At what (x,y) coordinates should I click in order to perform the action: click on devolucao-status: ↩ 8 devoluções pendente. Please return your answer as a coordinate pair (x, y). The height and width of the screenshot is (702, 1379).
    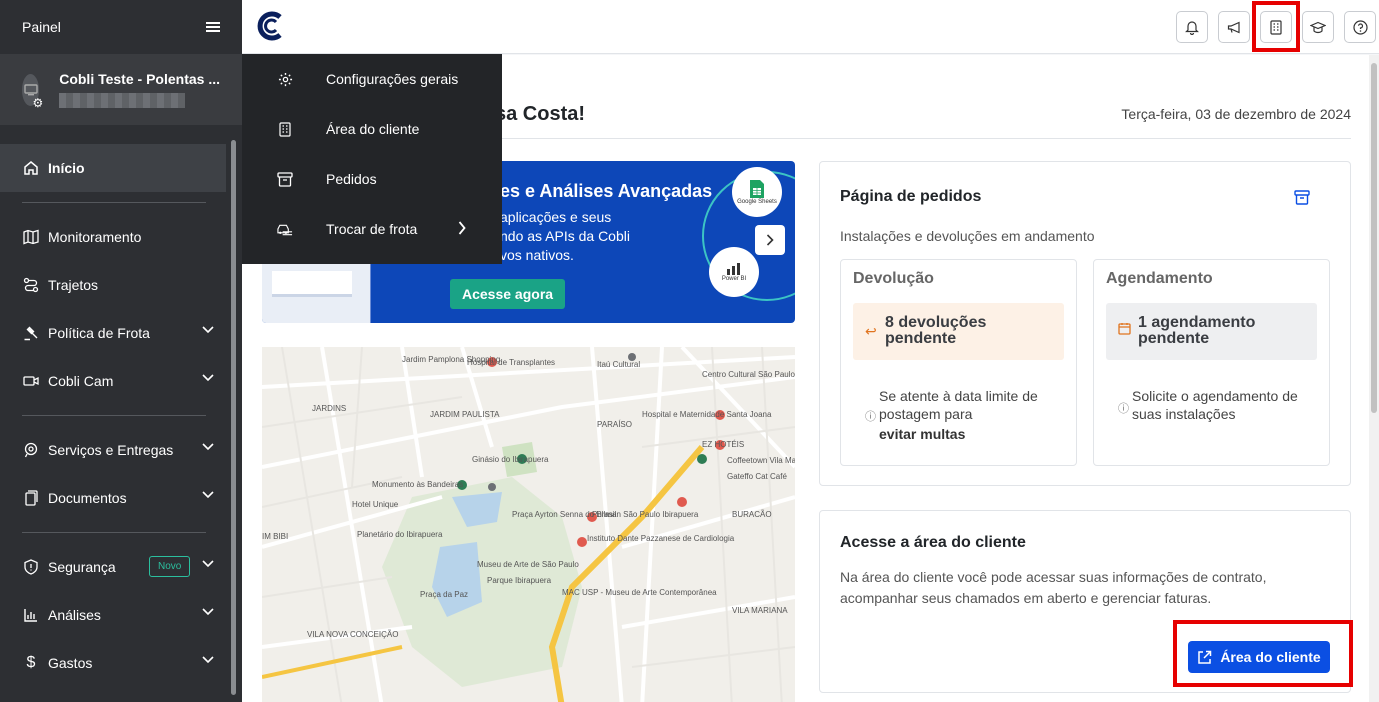
    Looking at the image, I should click on (958, 331).